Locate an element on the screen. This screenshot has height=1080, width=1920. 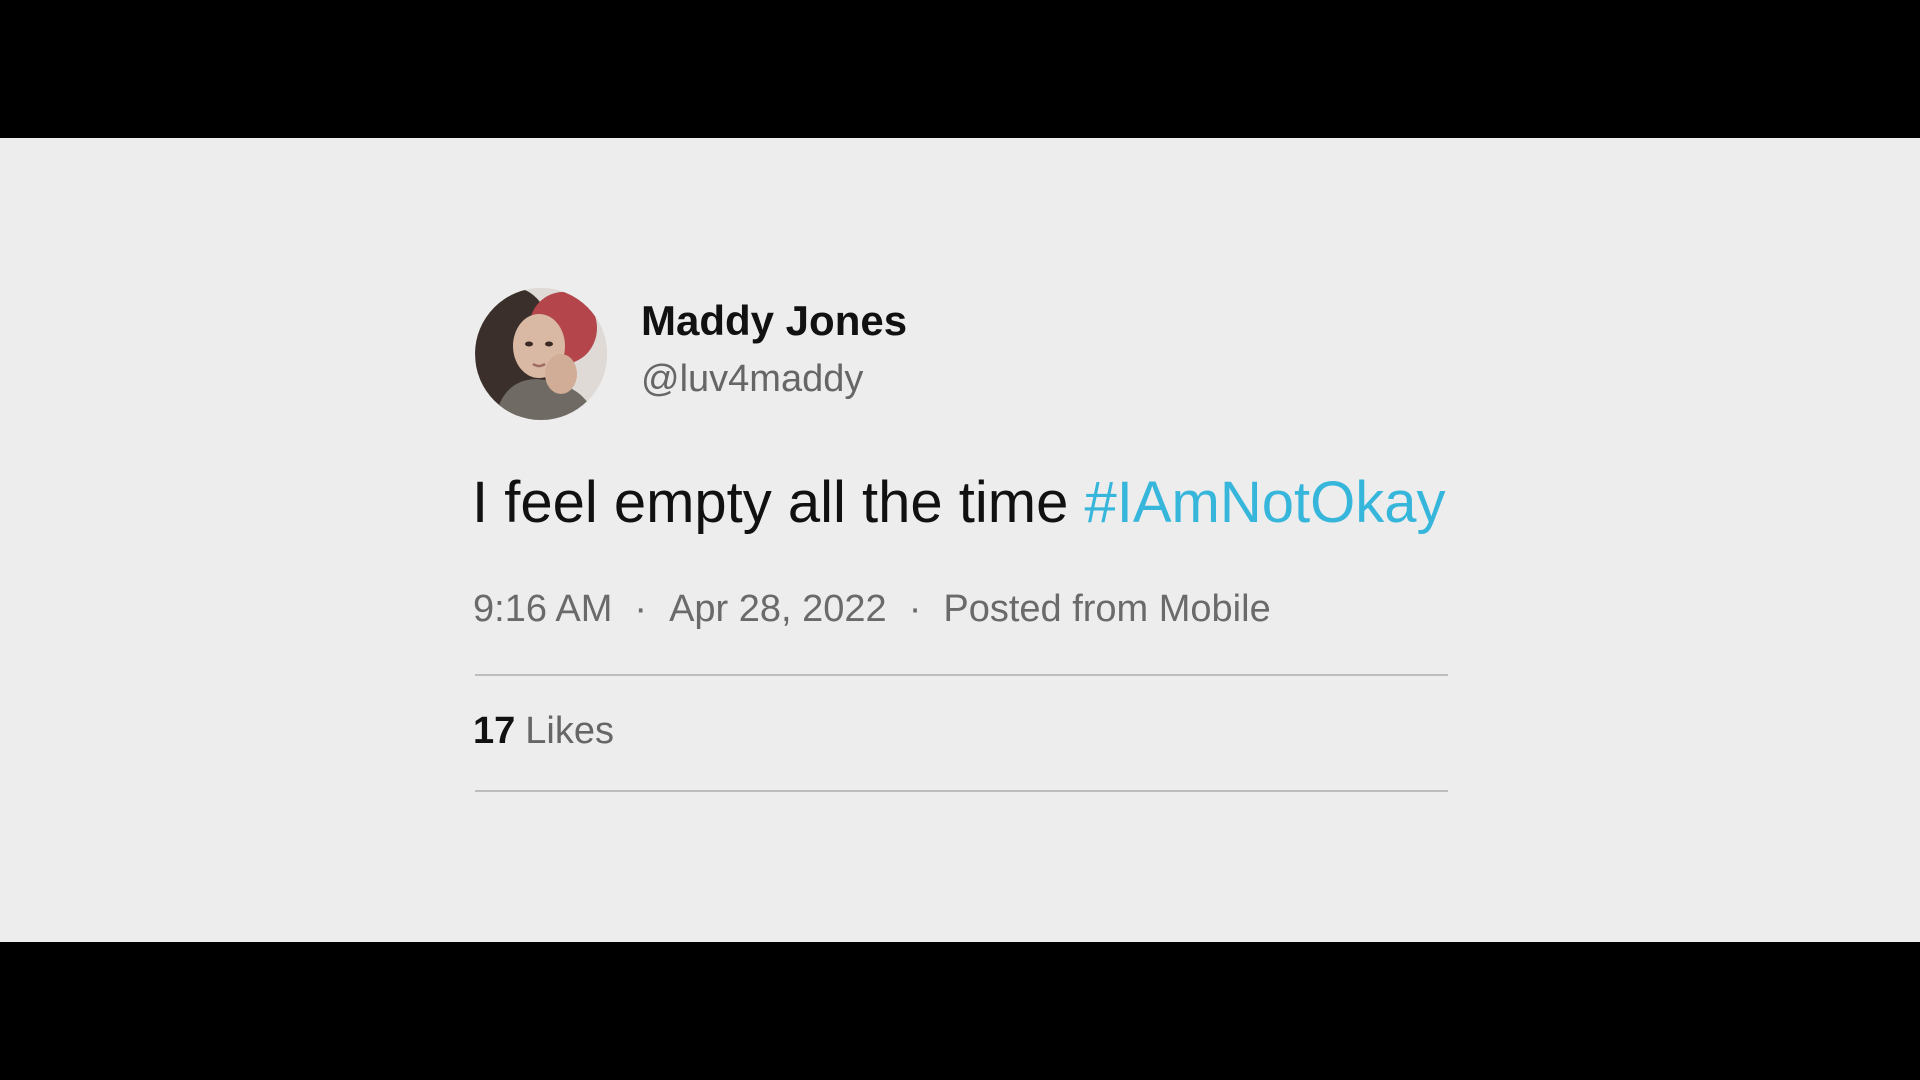
avatar-photo-icon is located at coordinates (541, 354).